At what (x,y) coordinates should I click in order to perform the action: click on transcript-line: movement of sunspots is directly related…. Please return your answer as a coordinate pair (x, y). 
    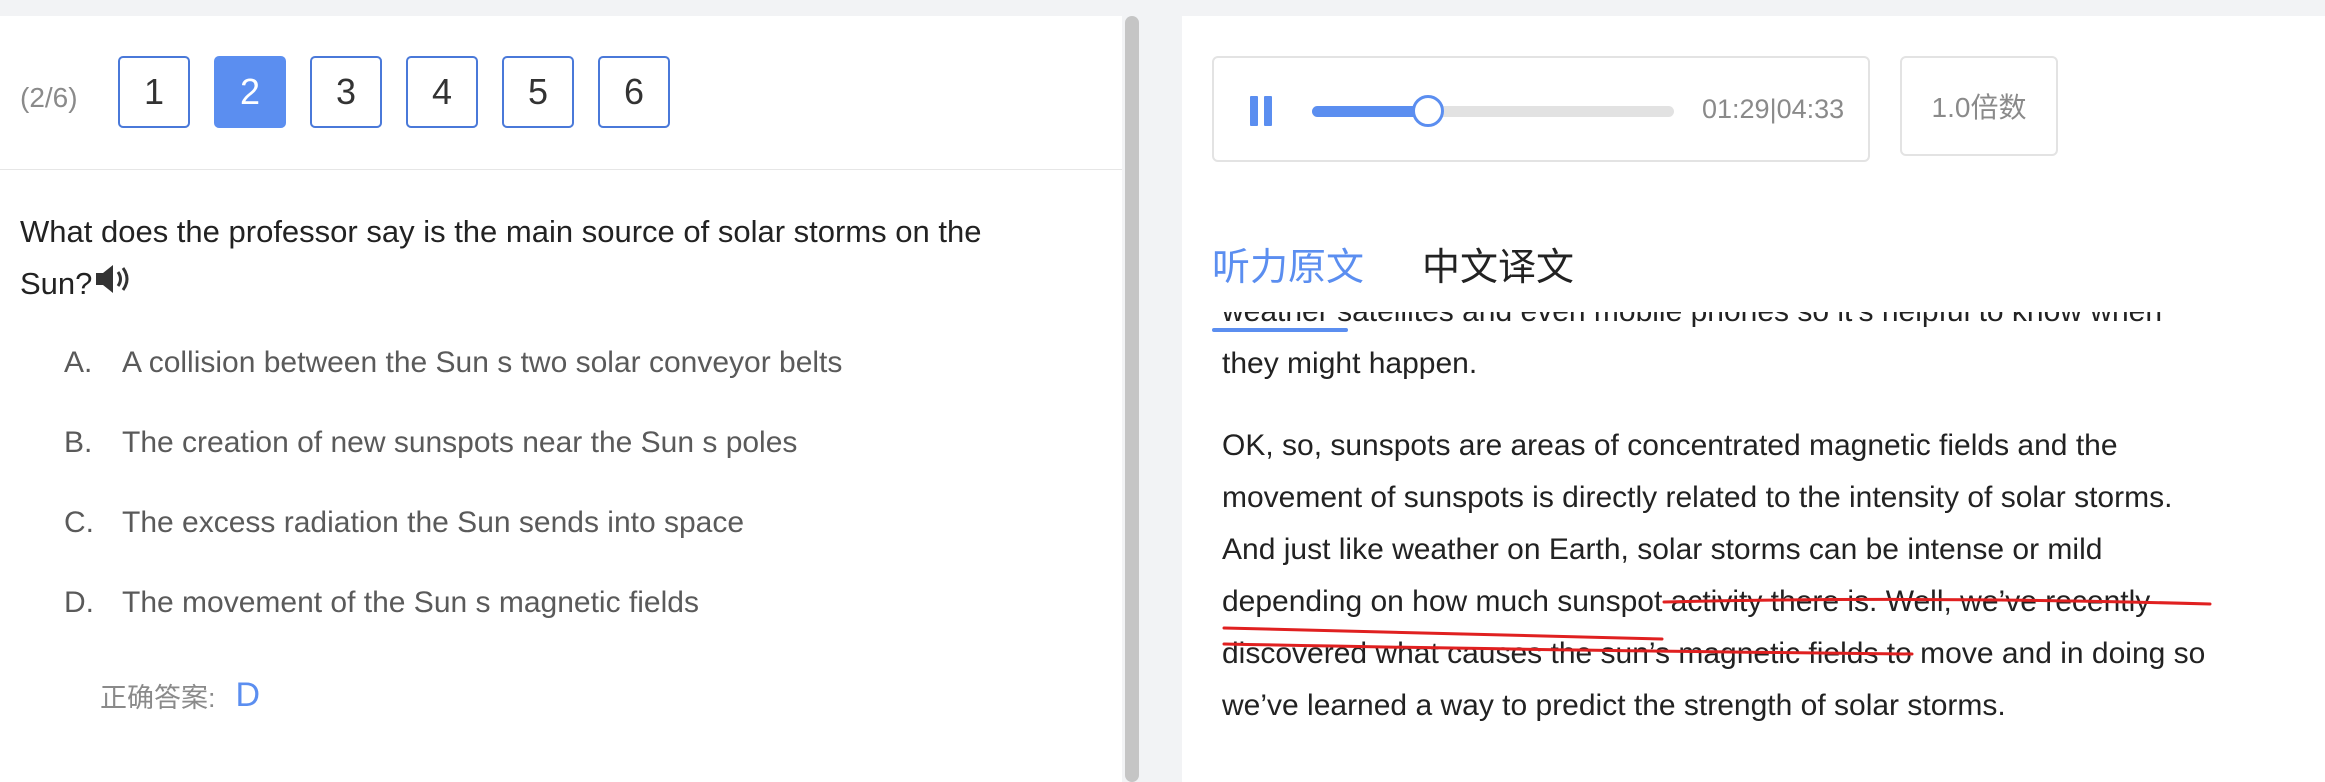
    Looking at the image, I should click on (1697, 497).